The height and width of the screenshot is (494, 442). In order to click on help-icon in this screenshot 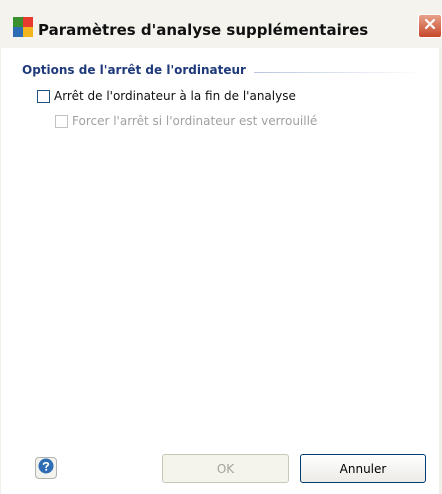, I will do `click(46, 468)`.